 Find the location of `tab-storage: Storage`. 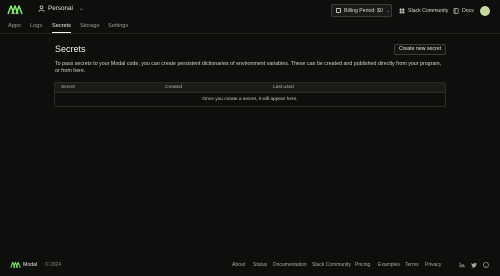

tab-storage: Storage is located at coordinates (90, 27).